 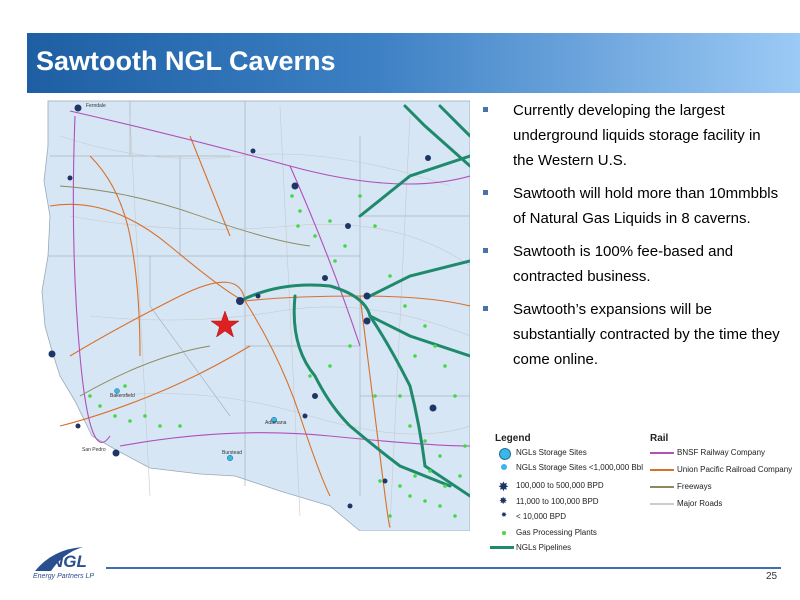 What do you see at coordinates (557, 501) in the screenshot?
I see `legend-item: 11,000 to 100,000 BPD` at bounding box center [557, 501].